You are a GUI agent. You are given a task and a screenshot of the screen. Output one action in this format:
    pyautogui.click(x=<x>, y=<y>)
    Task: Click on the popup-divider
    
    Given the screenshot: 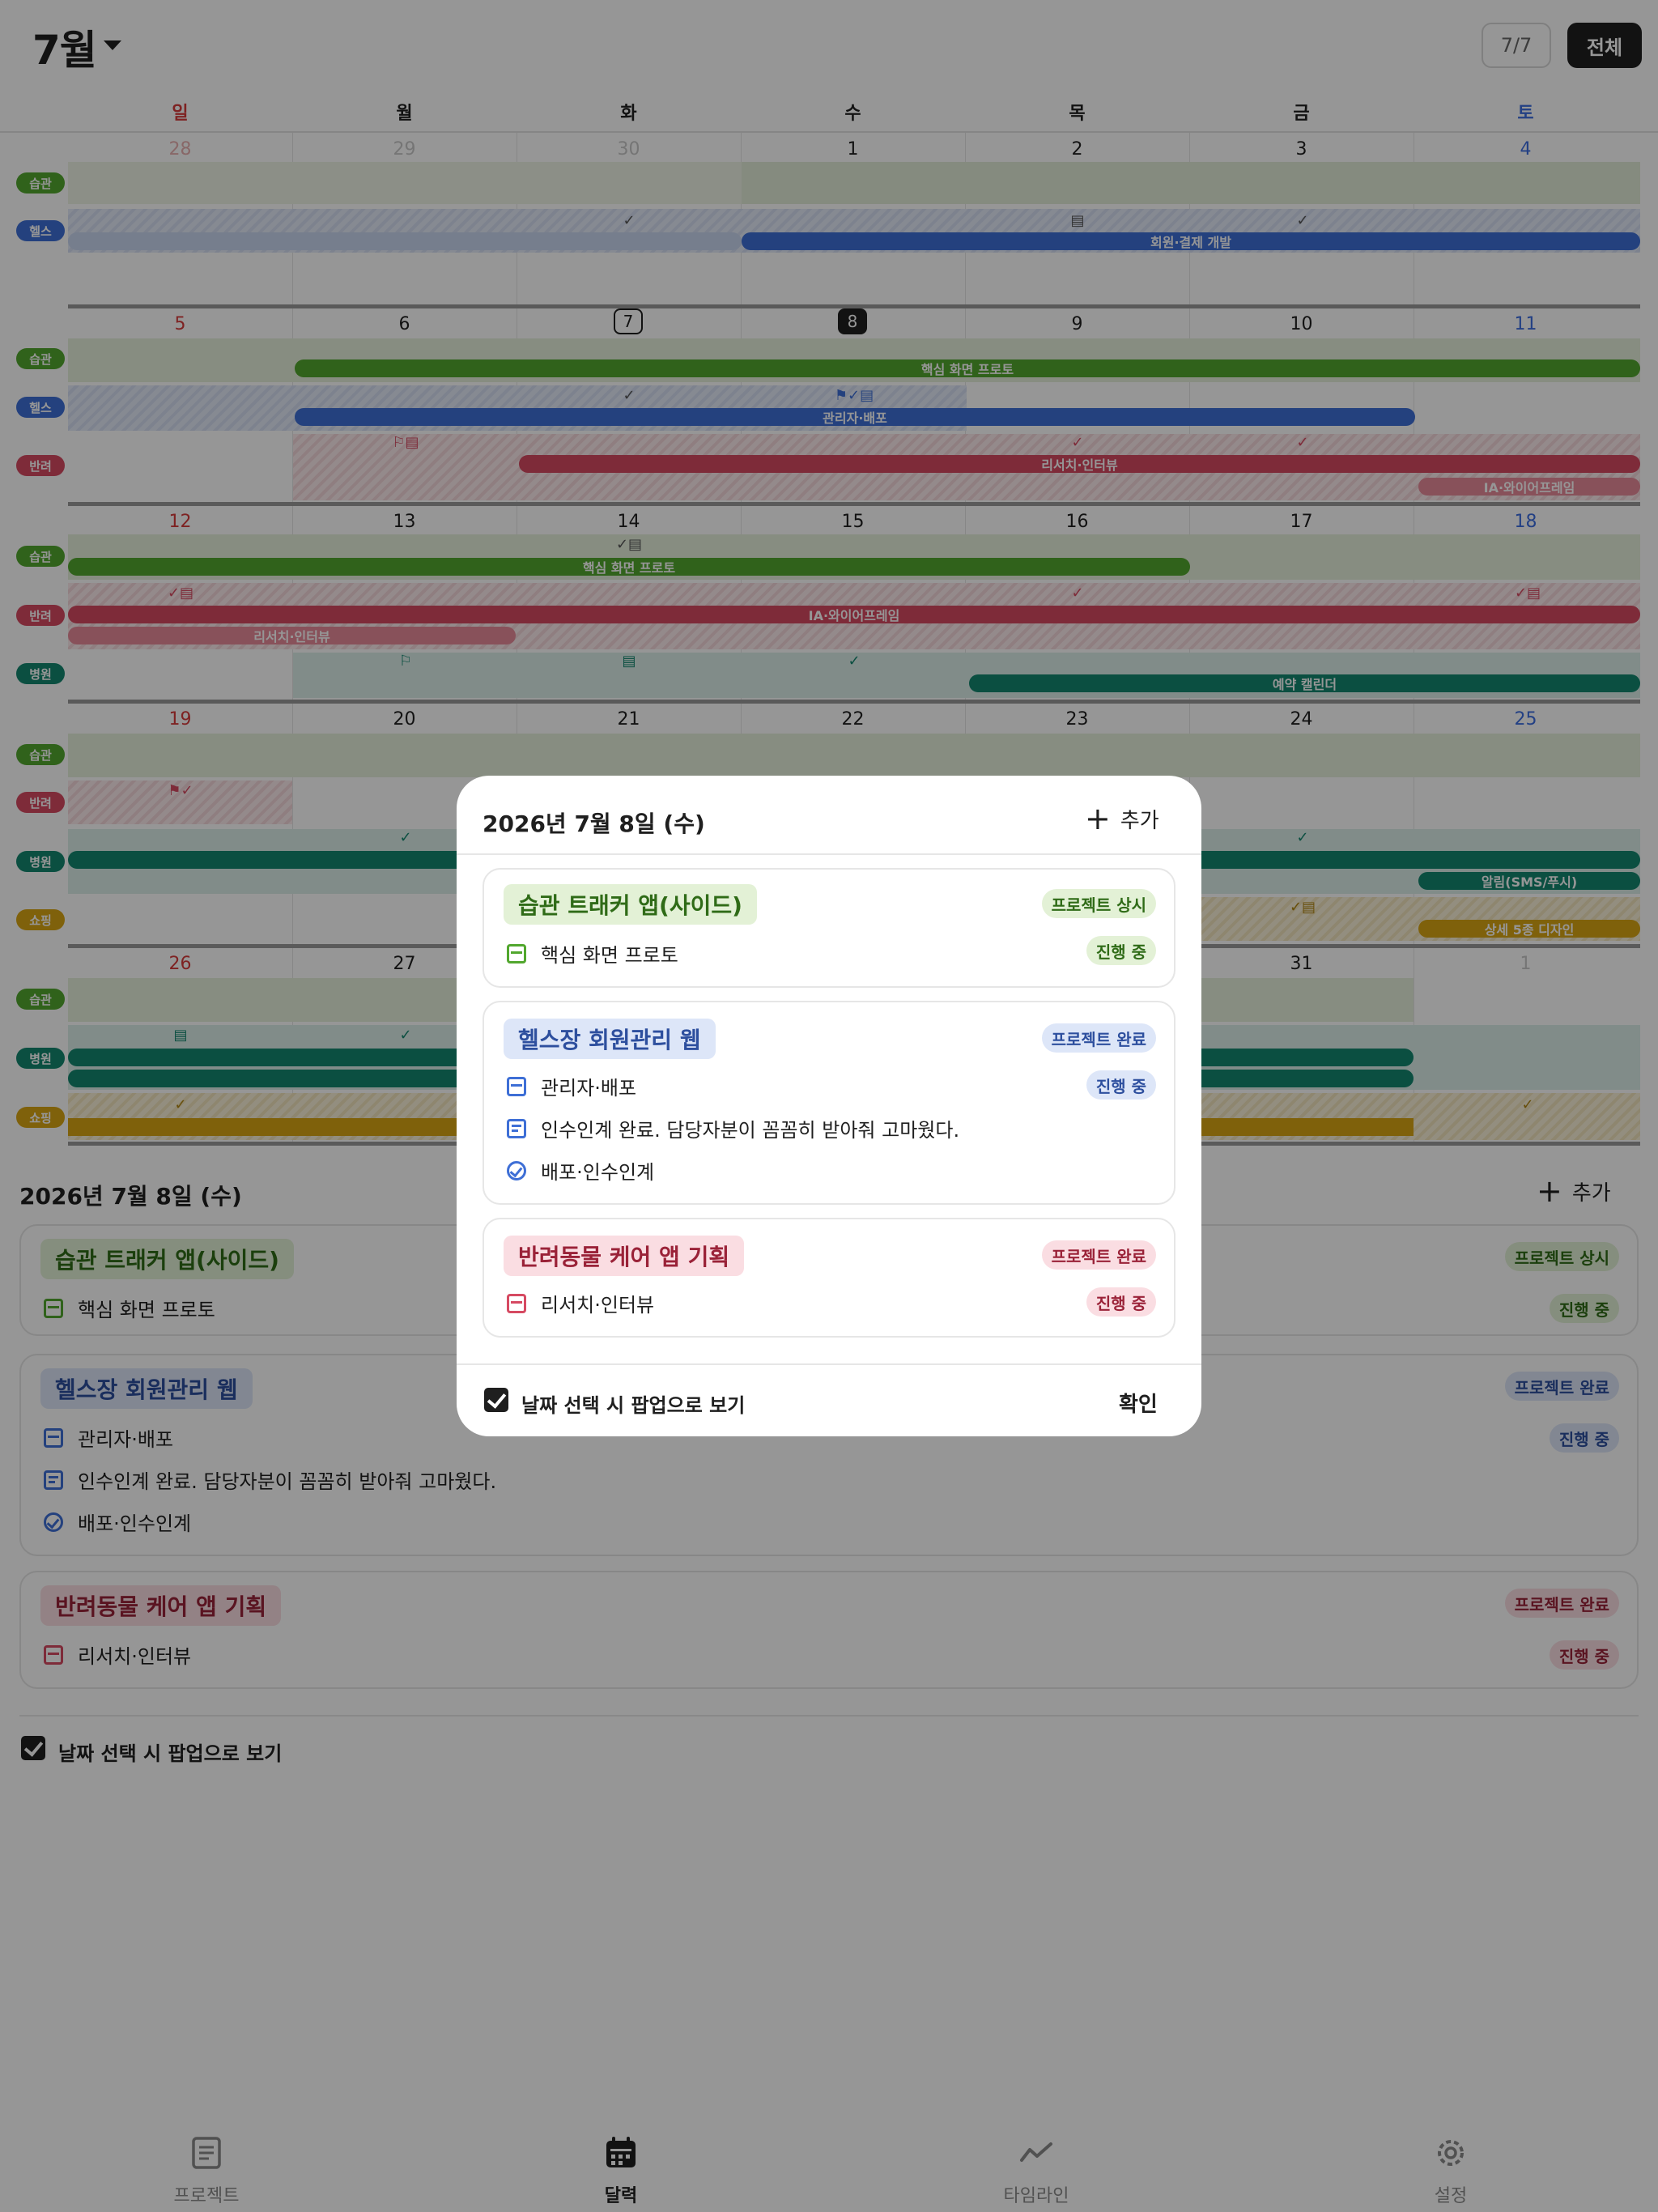 What is the action you would take?
    pyautogui.click(x=829, y=854)
    